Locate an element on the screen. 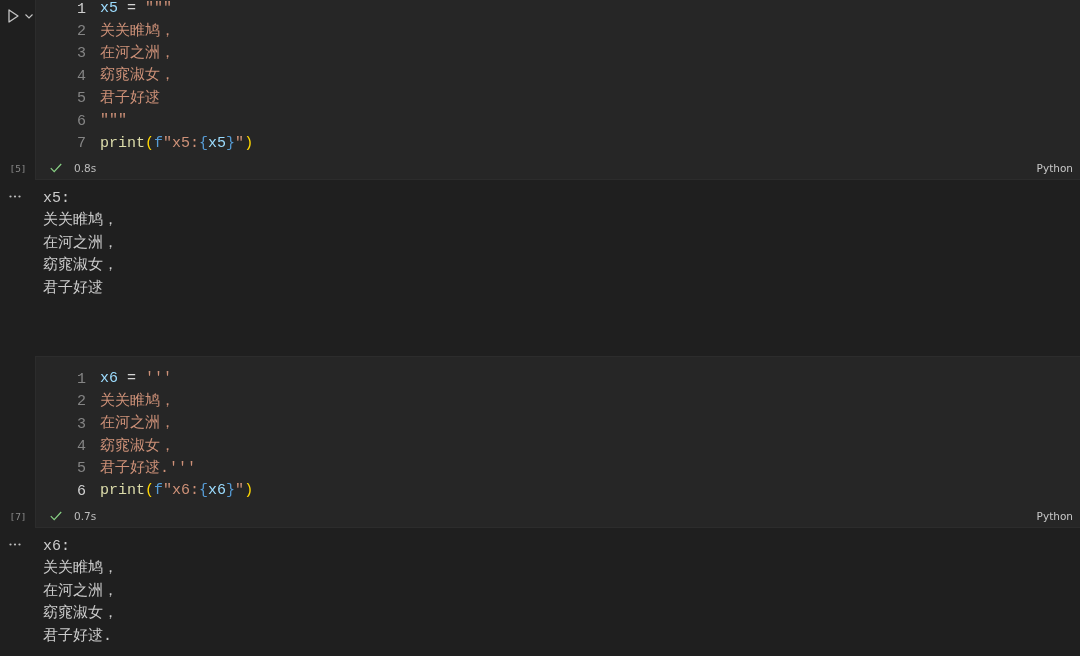 Image resolution: width=1080 pixels, height=656 pixels. run-options-button is located at coordinates (28, 16).